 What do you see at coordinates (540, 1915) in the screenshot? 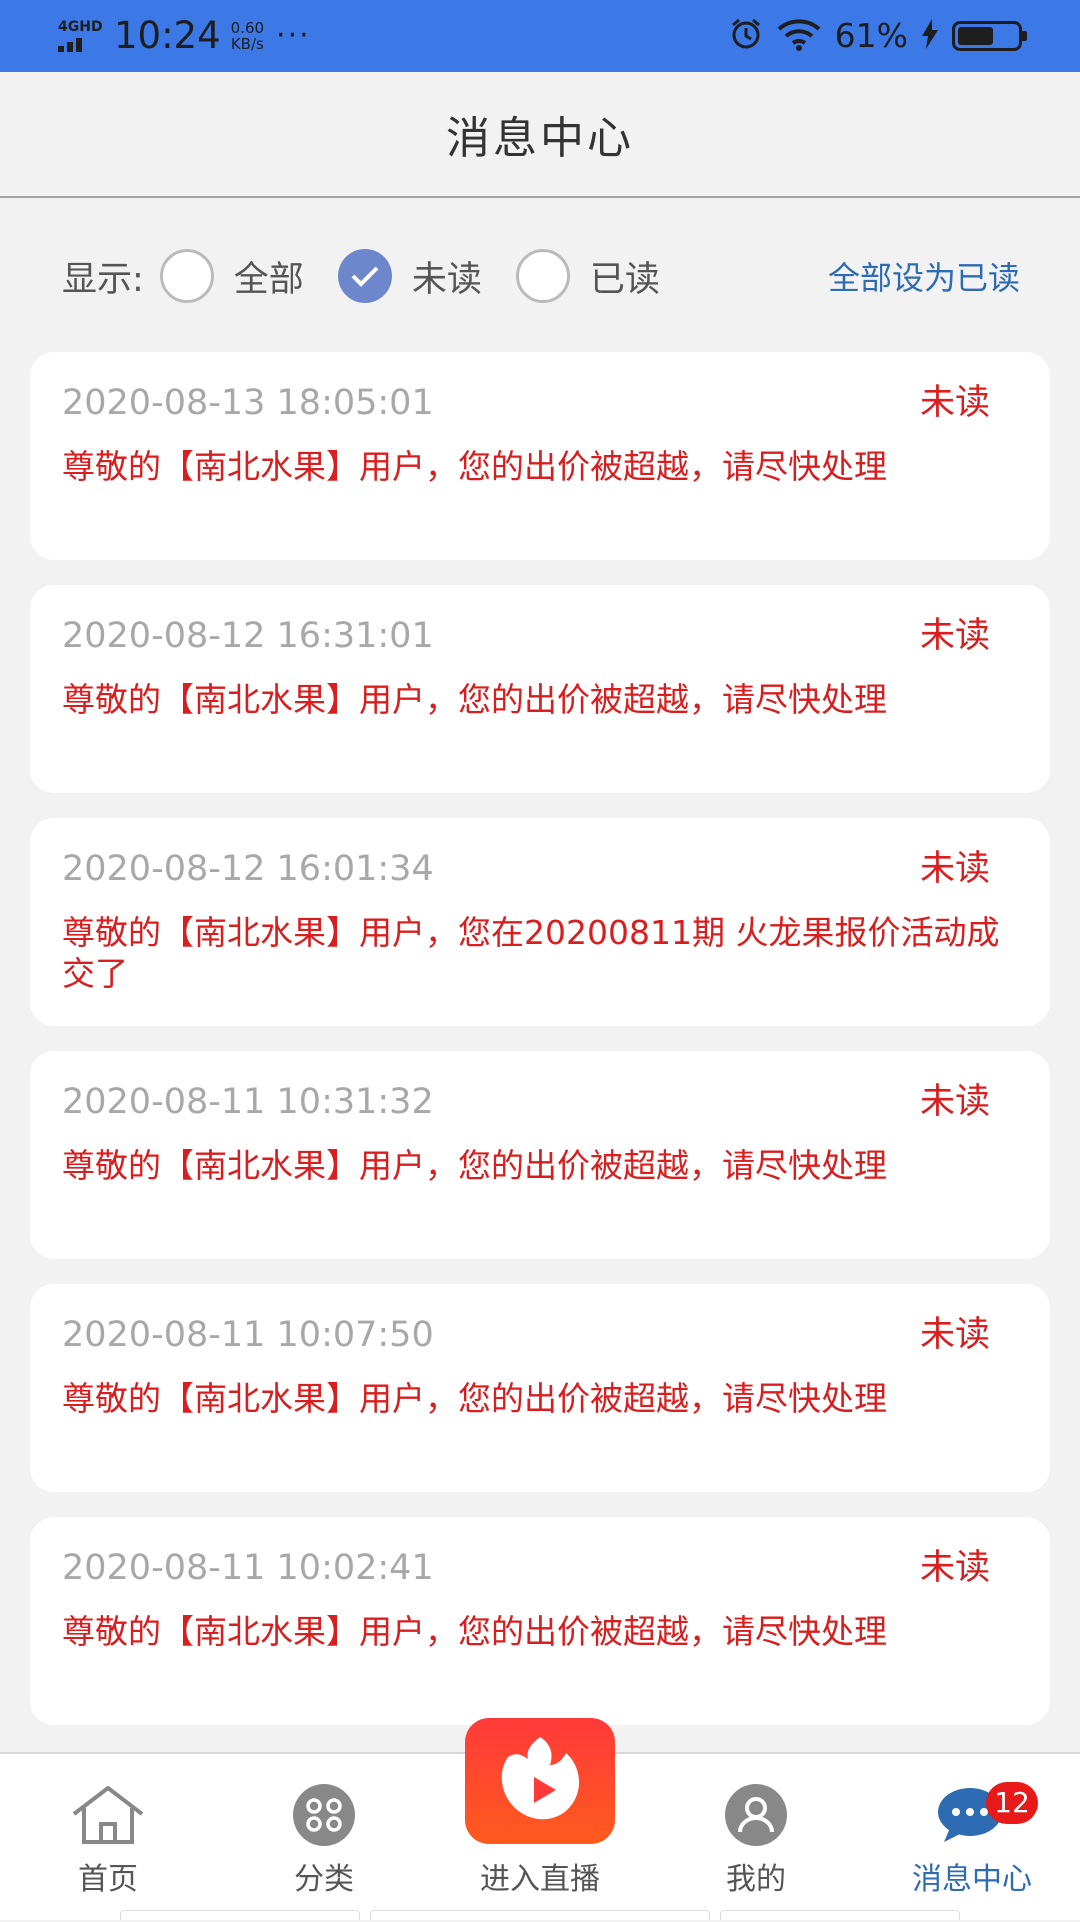
I see `bottom-edge-decoration` at bounding box center [540, 1915].